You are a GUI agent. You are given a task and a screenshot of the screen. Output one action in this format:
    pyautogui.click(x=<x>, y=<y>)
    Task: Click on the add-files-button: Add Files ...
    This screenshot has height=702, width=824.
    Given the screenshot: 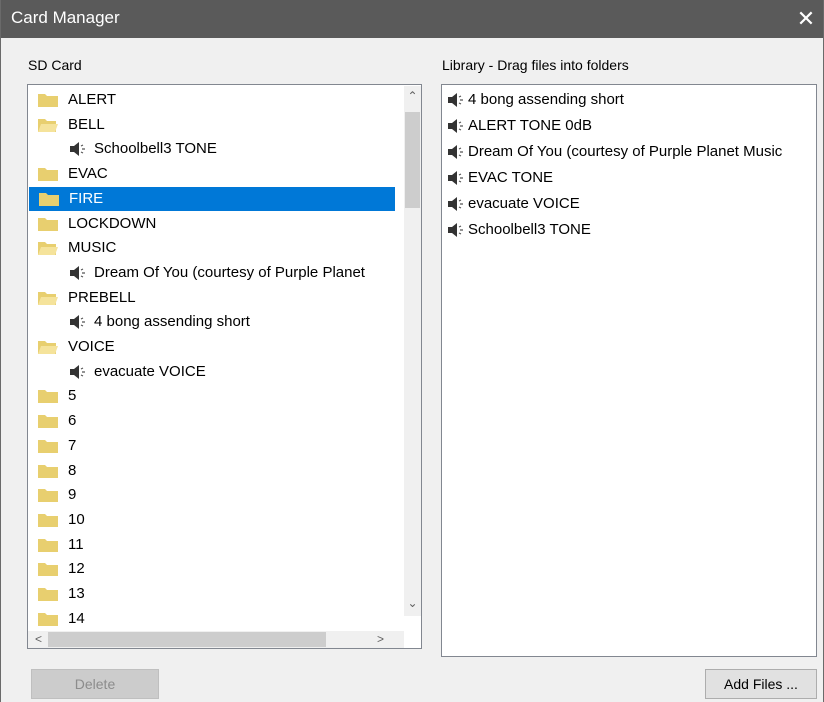 What is the action you would take?
    pyautogui.click(x=761, y=684)
    